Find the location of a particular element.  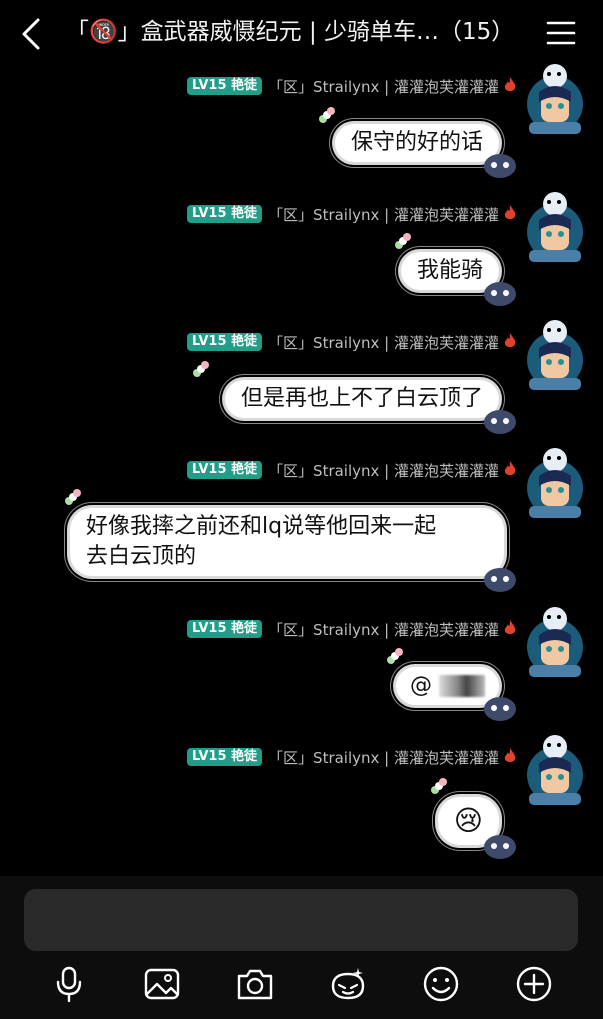

chevron-left-icon is located at coordinates (33, 34).